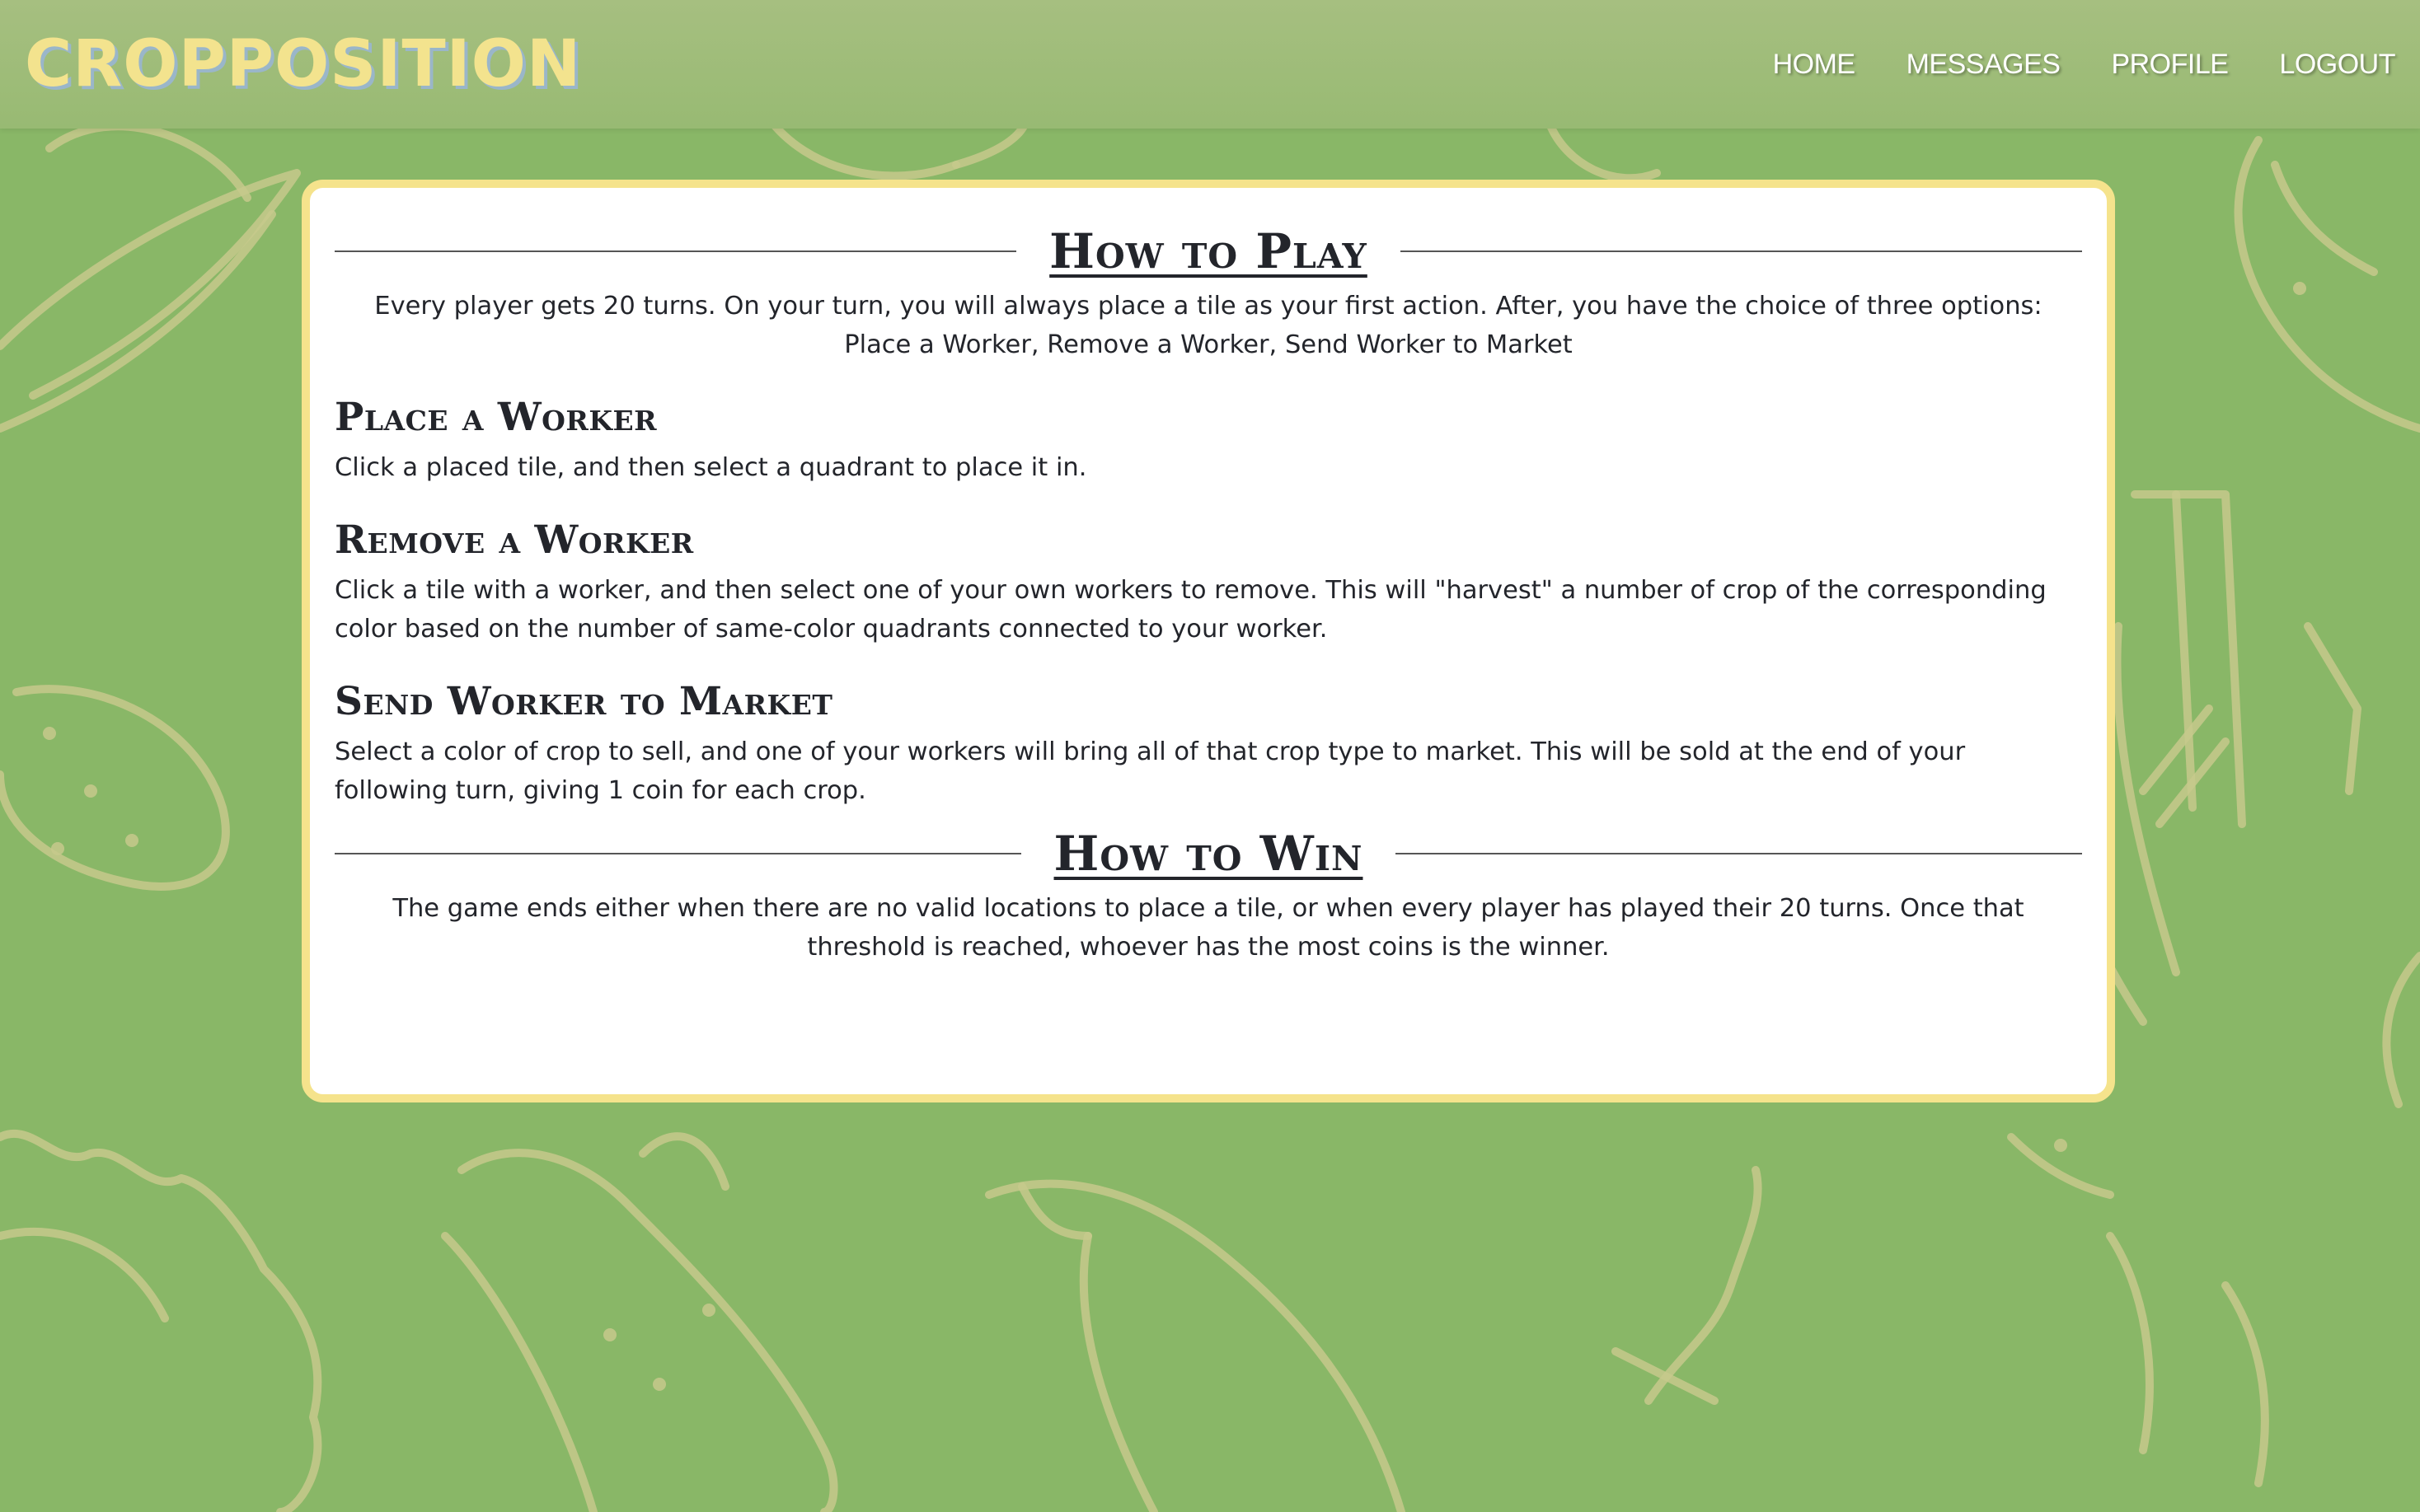 This screenshot has height=1512, width=2420. Describe the element at coordinates (161, 1320) in the screenshot. I see `lettuce-doodle-icon` at that location.